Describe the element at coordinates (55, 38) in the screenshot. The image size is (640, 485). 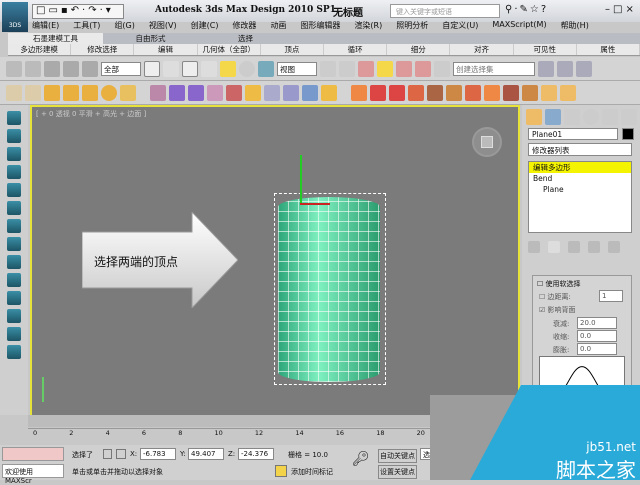
I see `tab-graphite: 石墨建模工具` at that location.